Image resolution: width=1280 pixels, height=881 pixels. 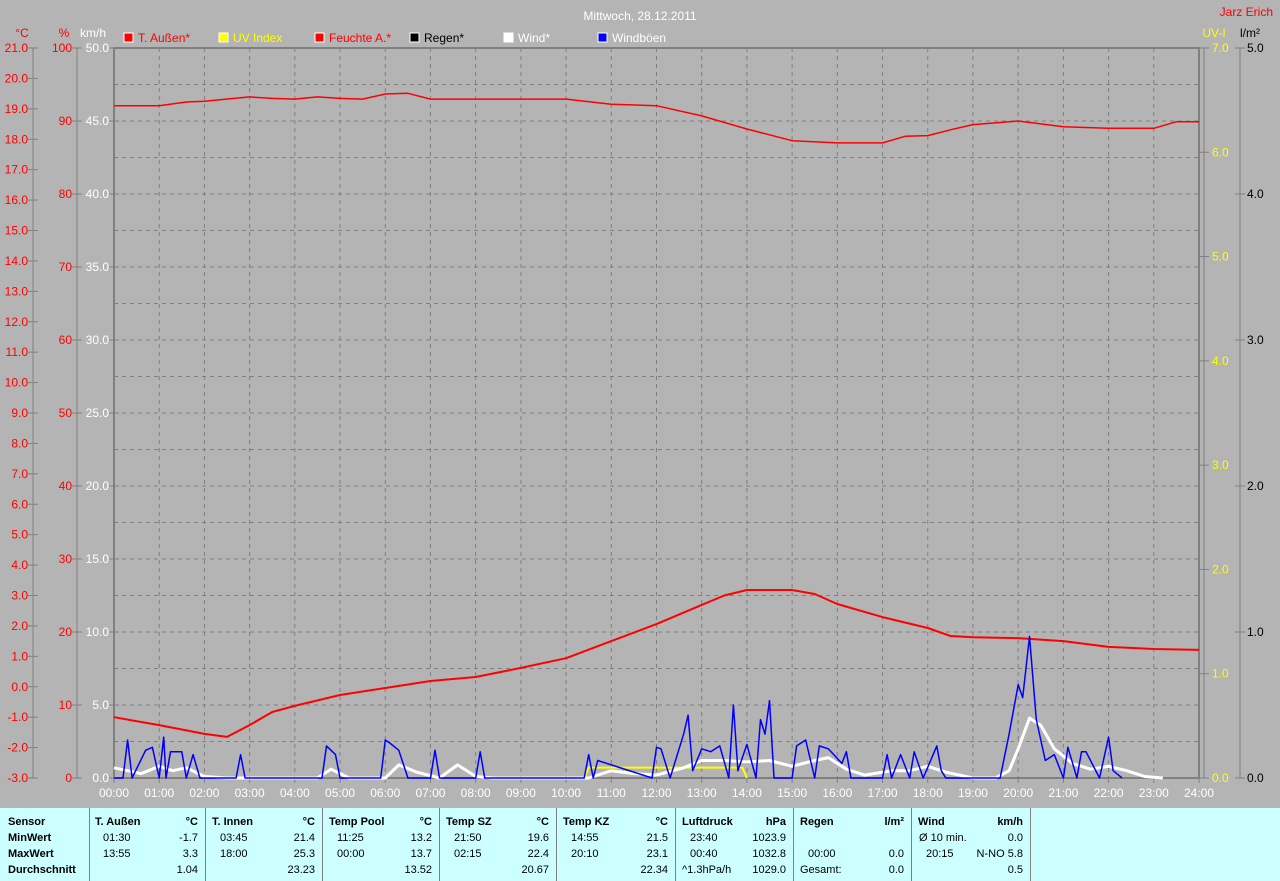 What do you see at coordinates (159, 793) in the screenshot?
I see `x-tick-label: 01:00` at bounding box center [159, 793].